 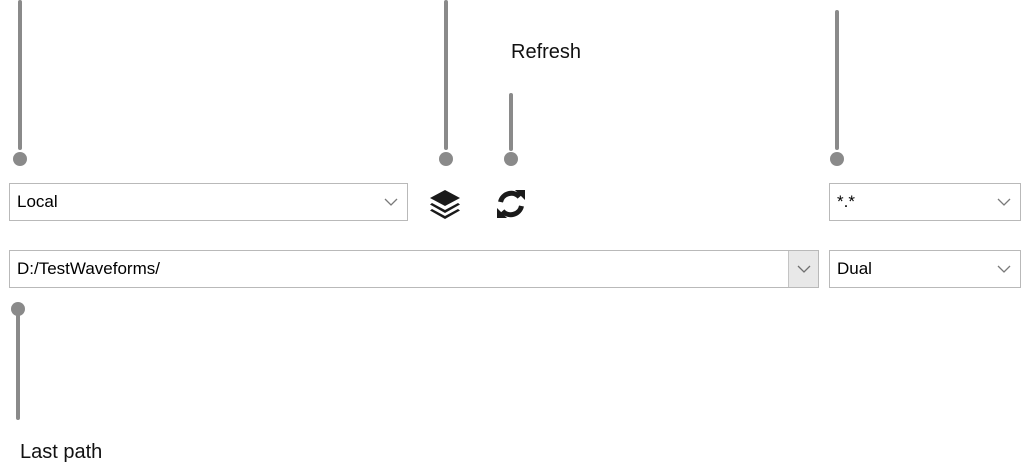 What do you see at coordinates (20, 159) in the screenshot?
I see `callout-dot-source` at bounding box center [20, 159].